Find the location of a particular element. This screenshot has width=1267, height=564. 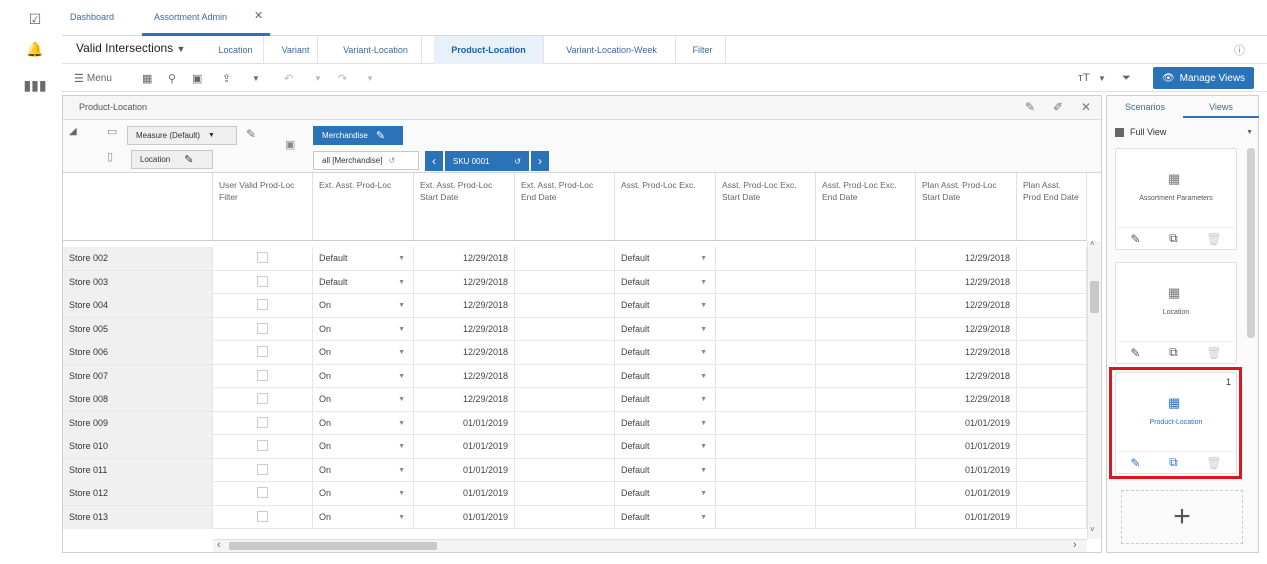

add-view-button: + is located at coordinates (1182, 517).